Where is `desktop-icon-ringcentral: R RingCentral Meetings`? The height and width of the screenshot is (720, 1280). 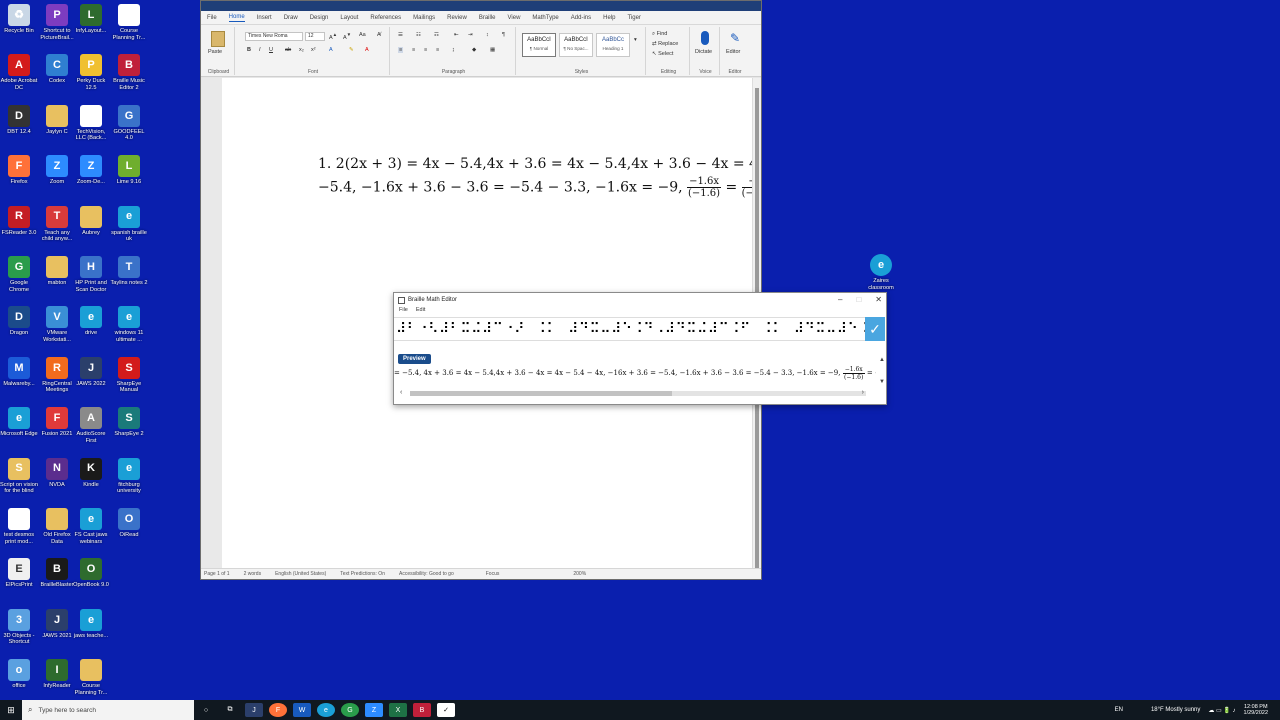
desktop-icon-ringcentral: R RingCentral Meetings is located at coordinates (57, 375).